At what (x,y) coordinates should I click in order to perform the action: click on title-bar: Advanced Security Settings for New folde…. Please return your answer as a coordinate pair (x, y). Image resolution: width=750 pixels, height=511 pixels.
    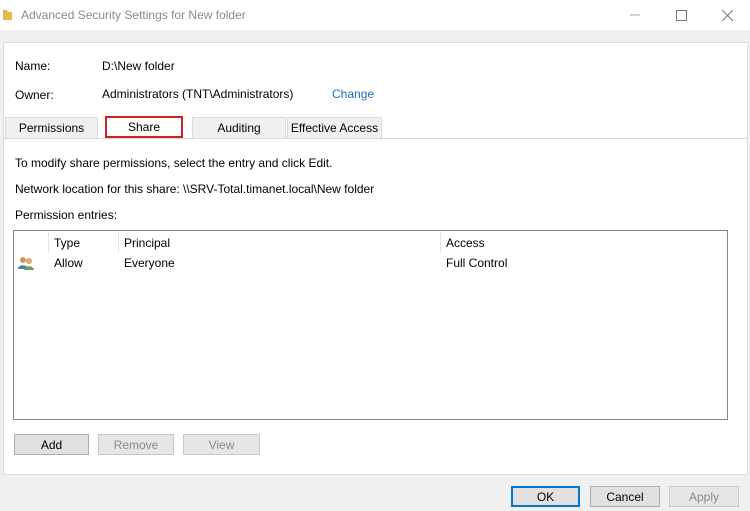
    Looking at the image, I should click on (375, 15).